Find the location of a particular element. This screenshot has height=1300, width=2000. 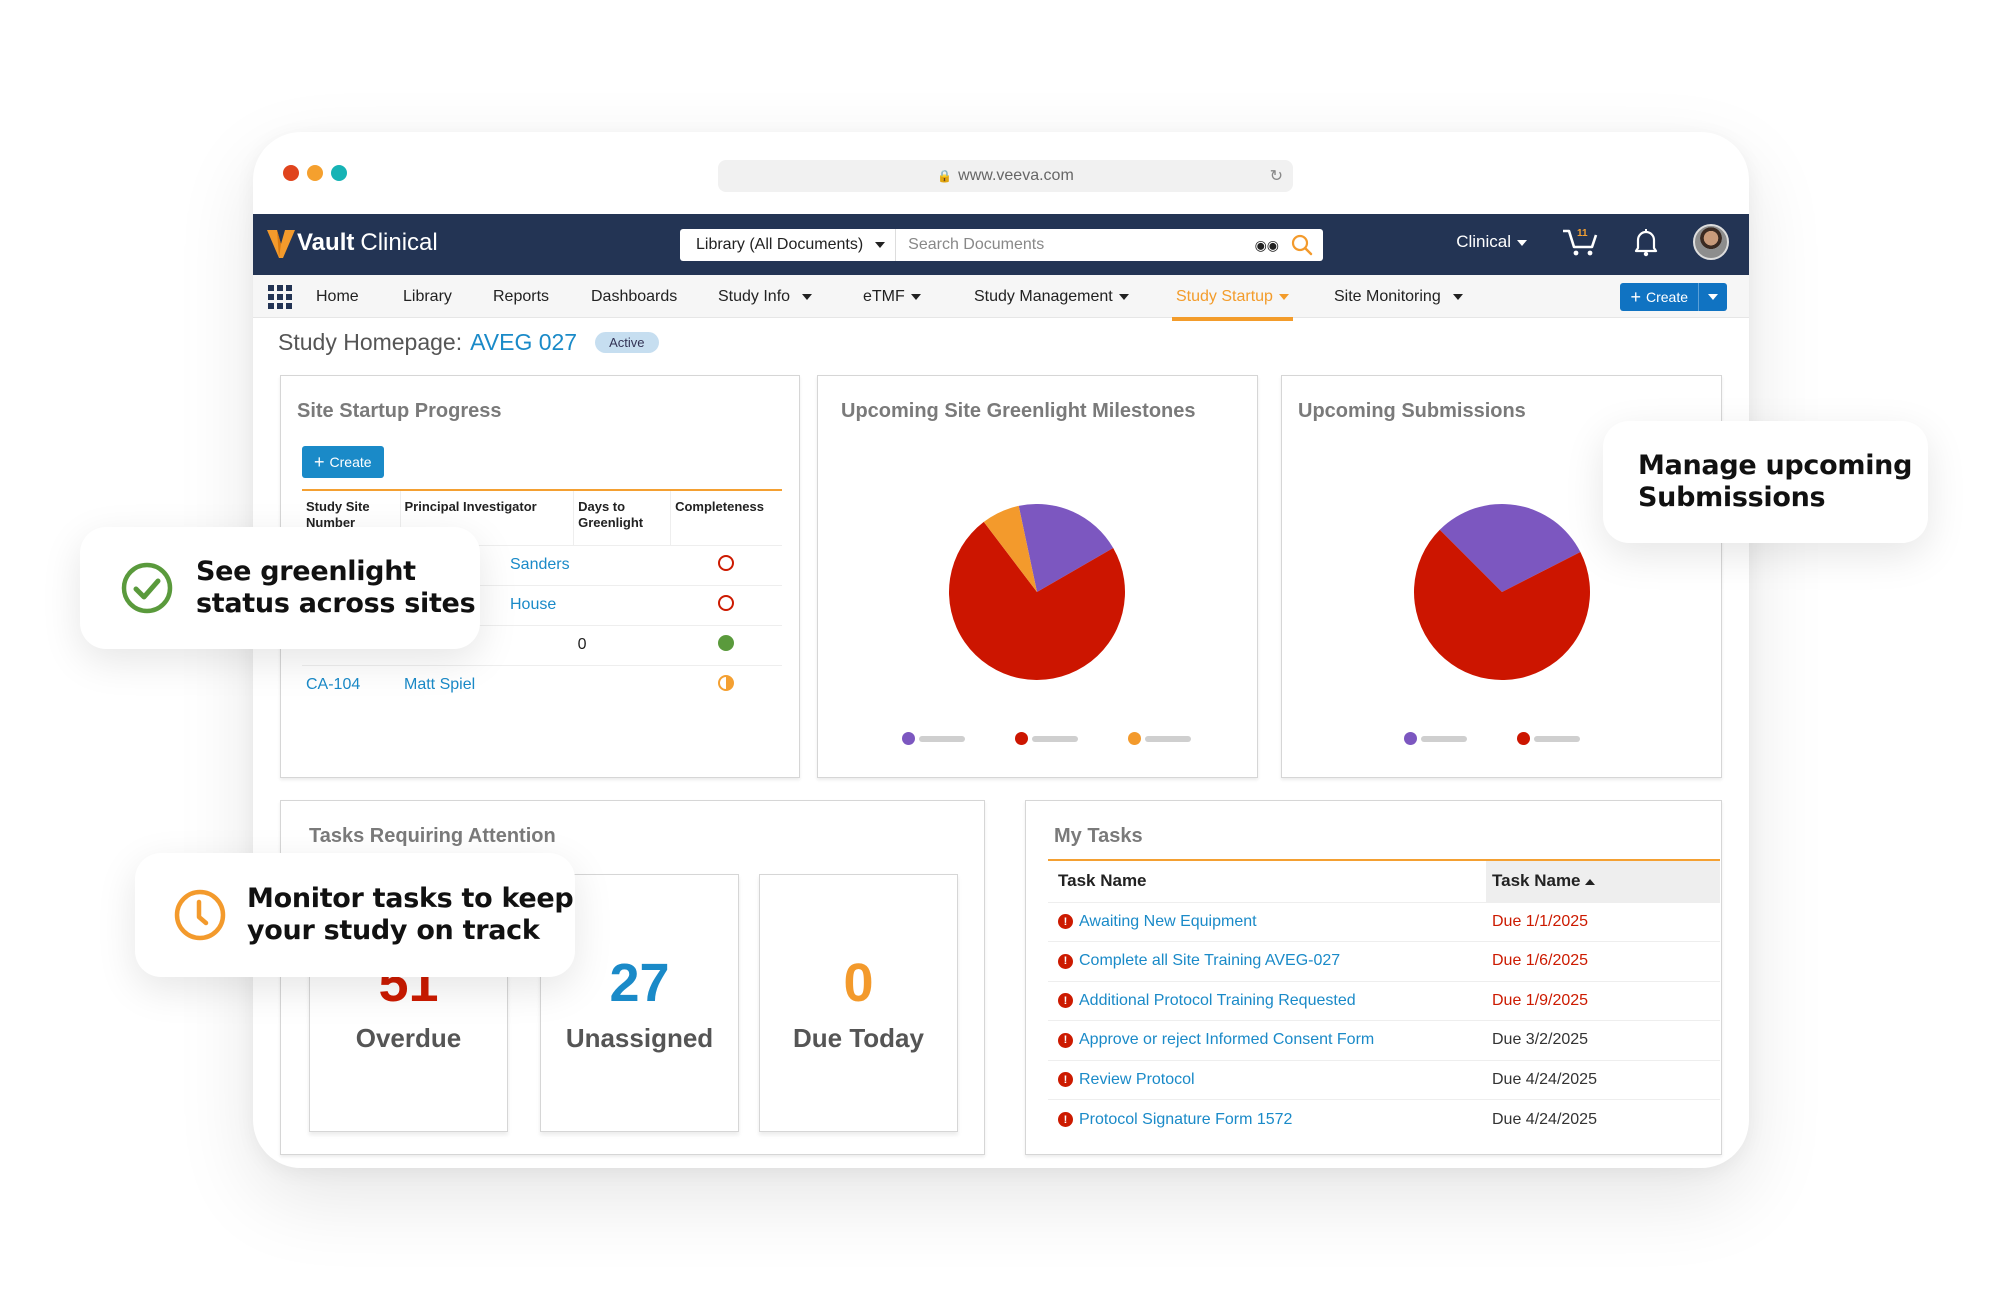

task-due-date: Due 4/24/2025 is located at coordinates (1603, 1079).